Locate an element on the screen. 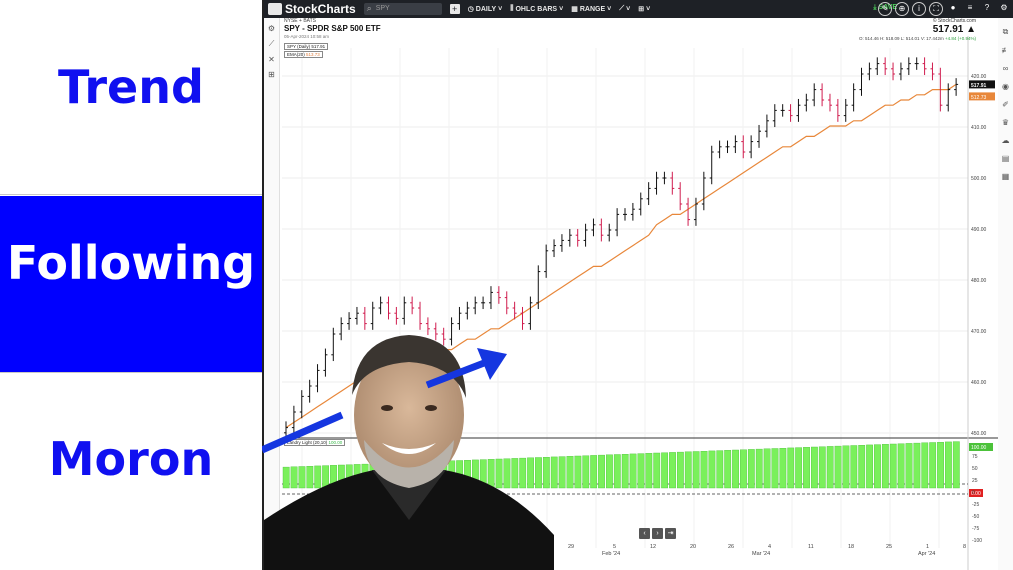  calendar-icon: ▦ is located at coordinates (574, 9).